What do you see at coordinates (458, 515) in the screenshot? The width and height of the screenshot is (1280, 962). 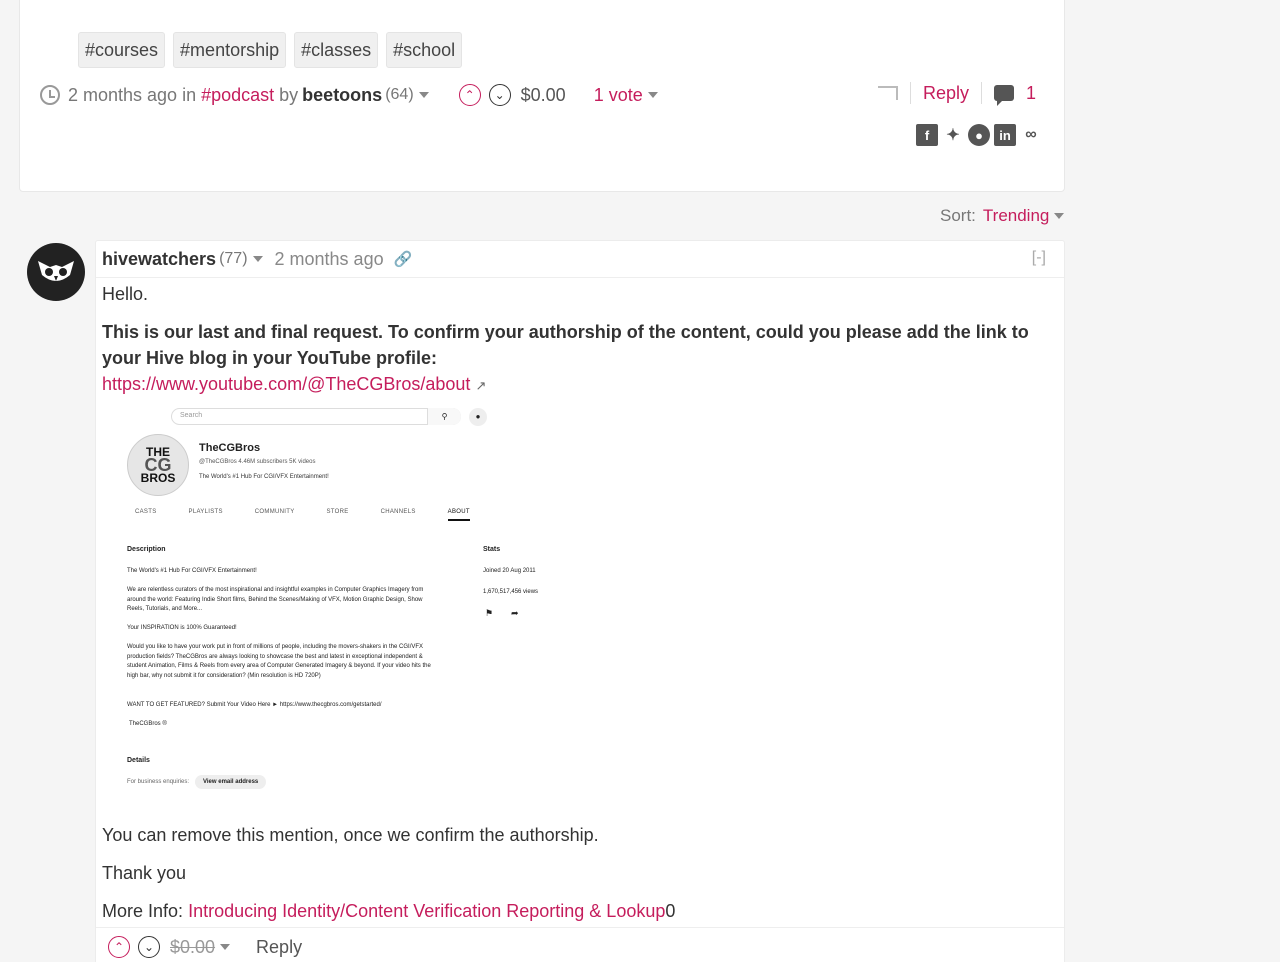 I see `tab-about: ABOUT` at bounding box center [458, 515].